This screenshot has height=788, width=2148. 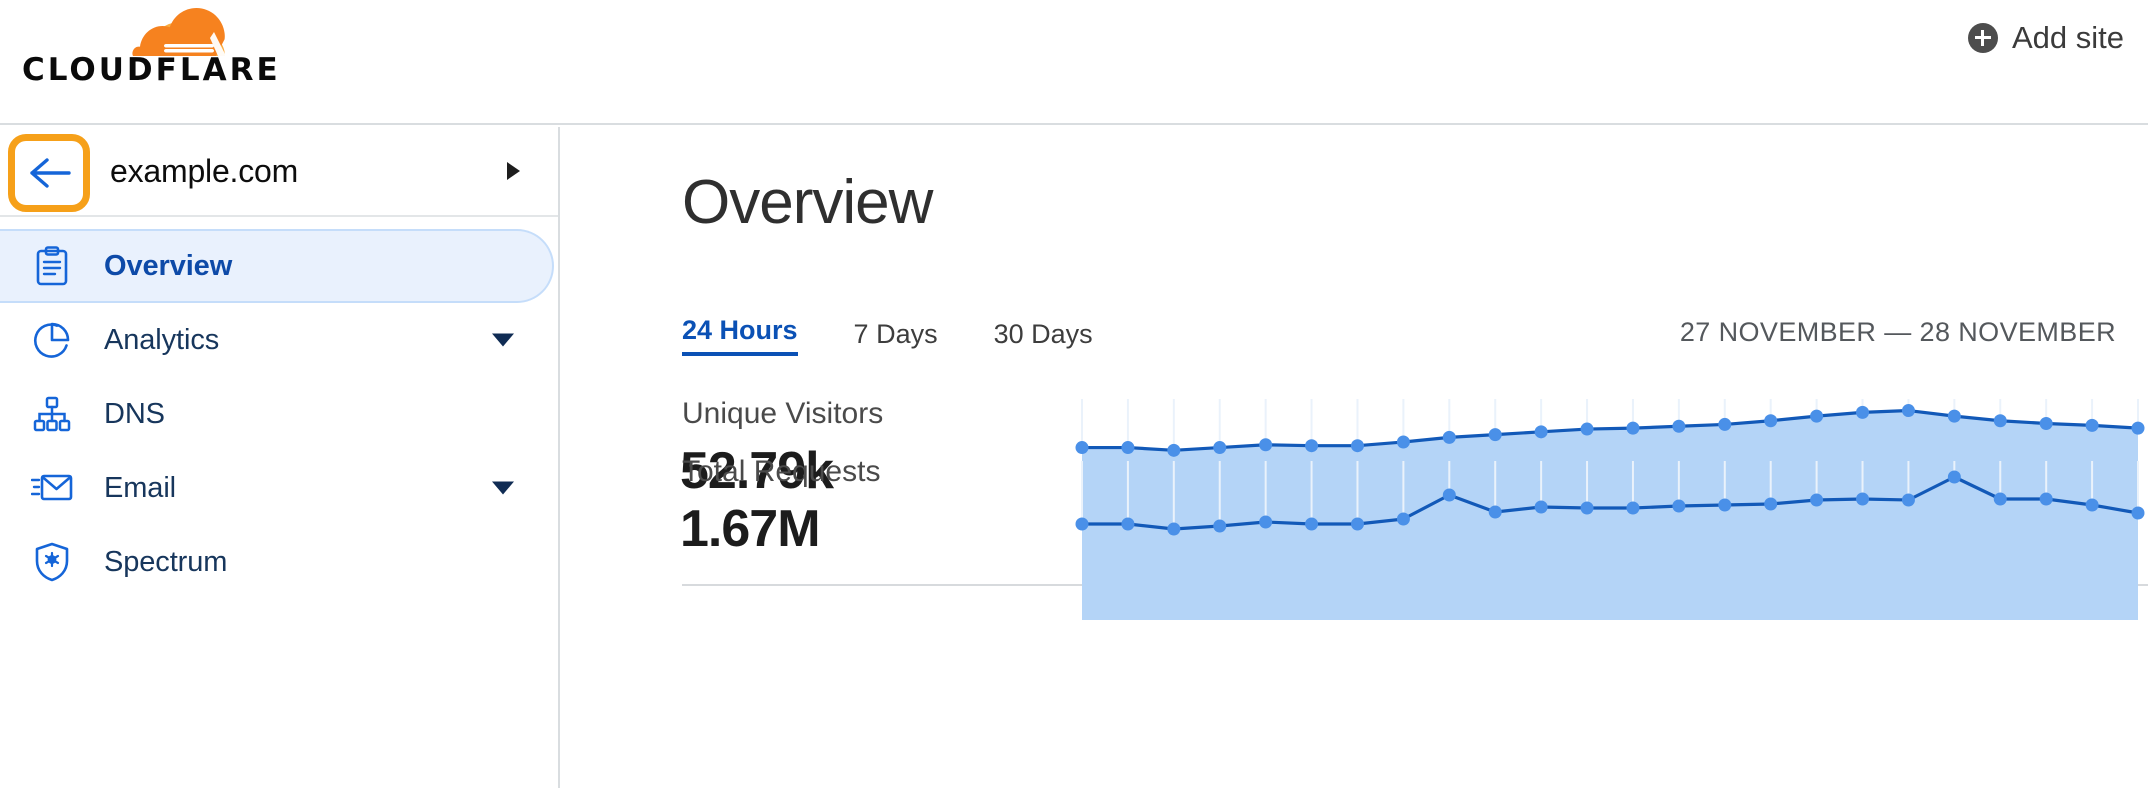 I want to click on sidebar-item-label: Spectrum, so click(x=166, y=561).